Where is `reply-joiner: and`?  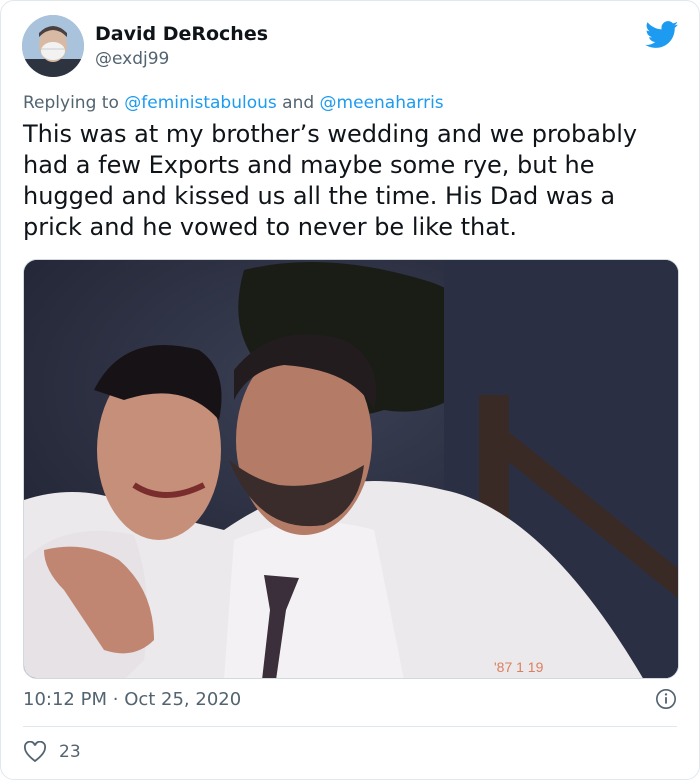 reply-joiner: and is located at coordinates (298, 103).